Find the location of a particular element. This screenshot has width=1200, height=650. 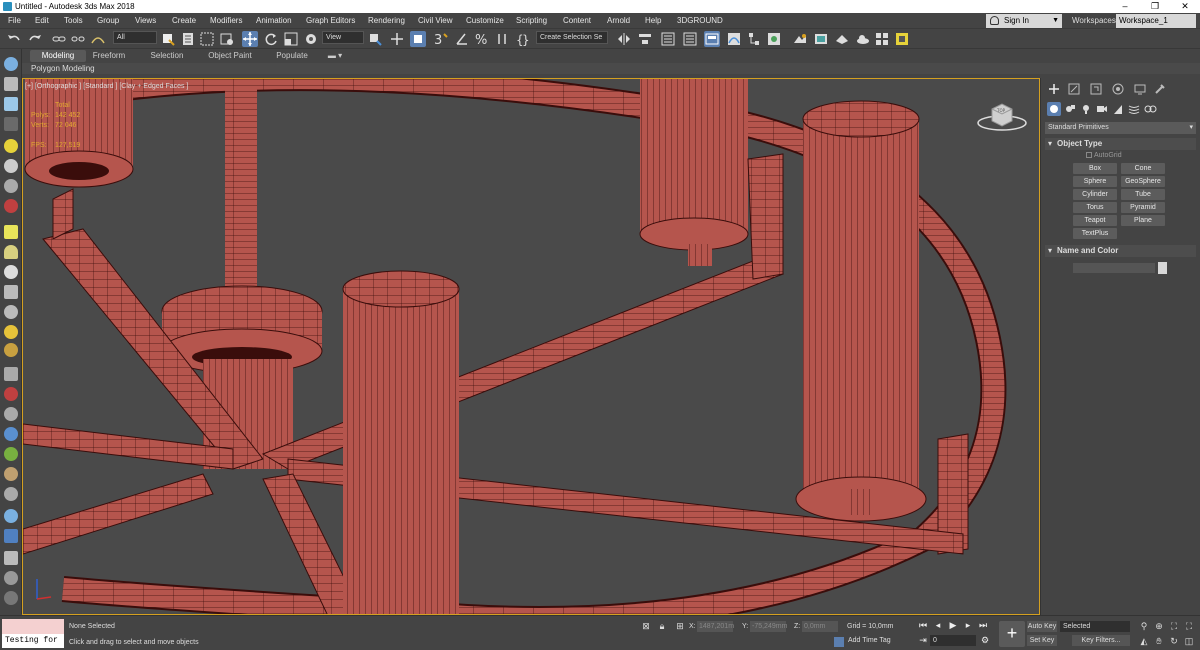

mesh-icon is located at coordinates (11, 494).